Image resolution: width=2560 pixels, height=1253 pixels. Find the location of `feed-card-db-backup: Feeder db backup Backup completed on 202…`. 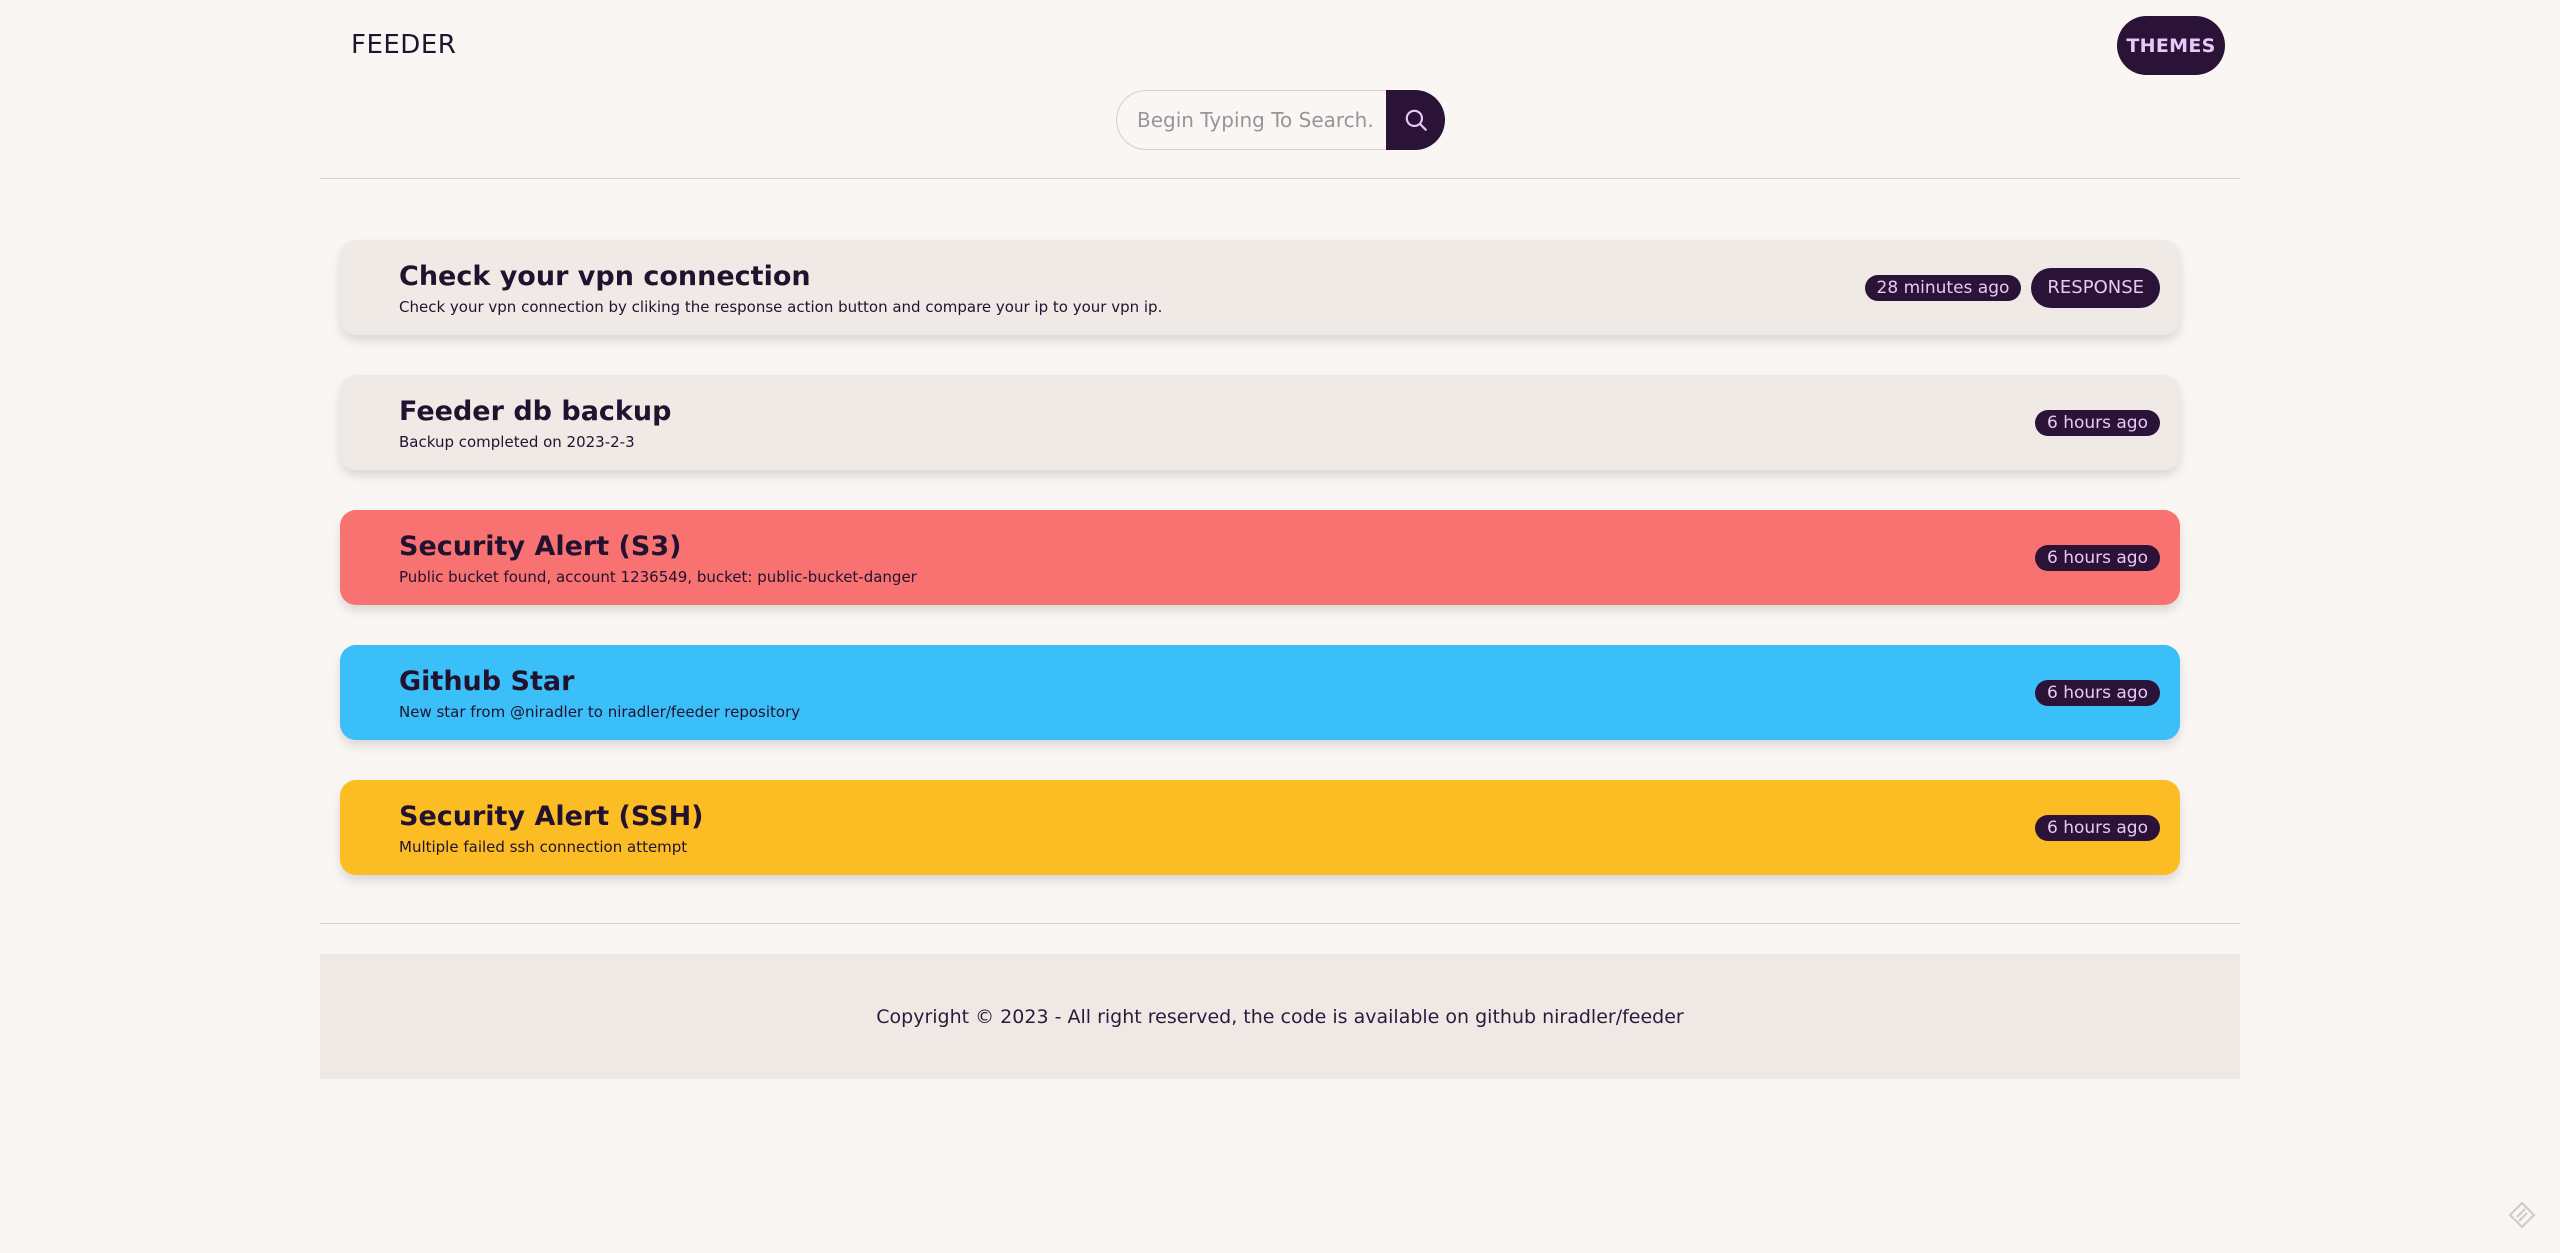

feed-card-db-backup: Feeder db backup Backup completed on 202… is located at coordinates (1260, 422).